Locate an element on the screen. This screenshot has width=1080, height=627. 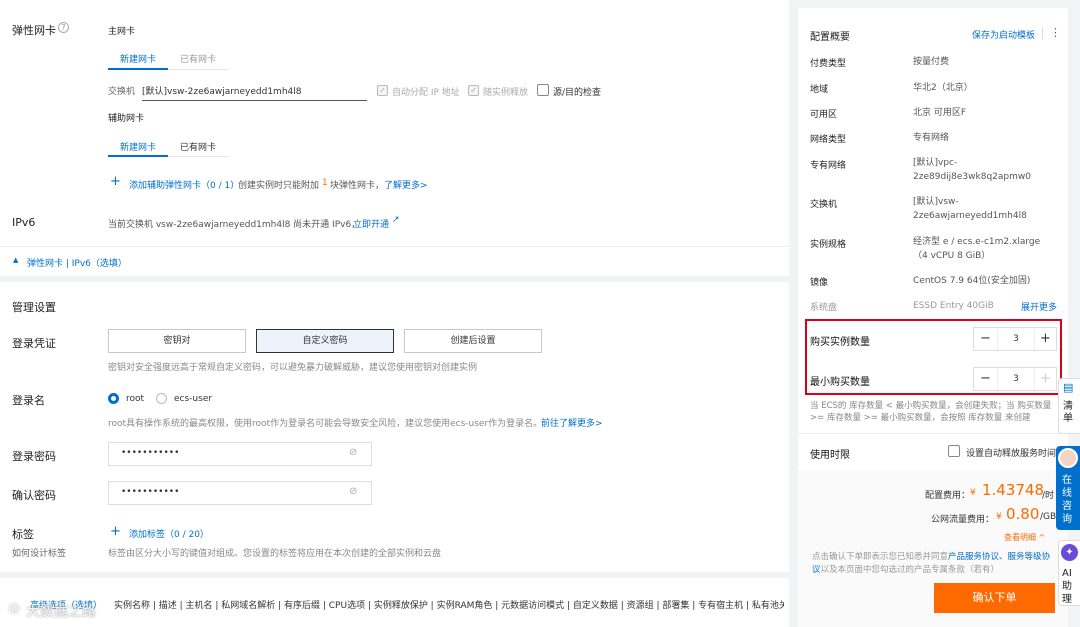
ipv6-enable-link: 立即开通 is located at coordinates (371, 223).